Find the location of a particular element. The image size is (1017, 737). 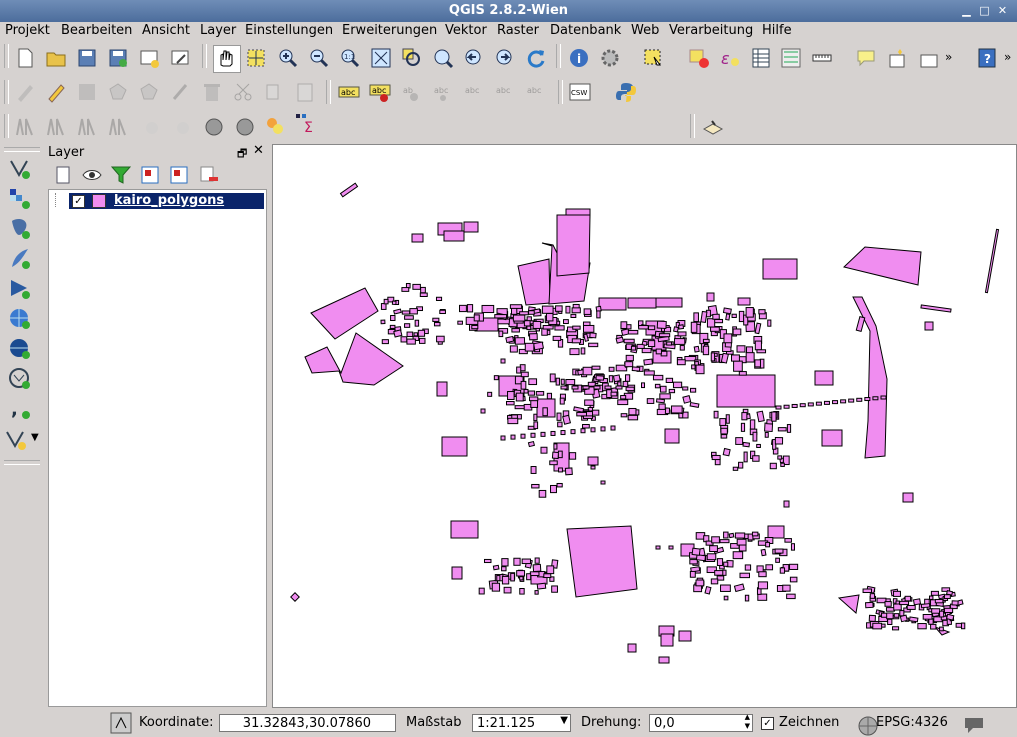

copy-features-icon is located at coordinates (274, 92).